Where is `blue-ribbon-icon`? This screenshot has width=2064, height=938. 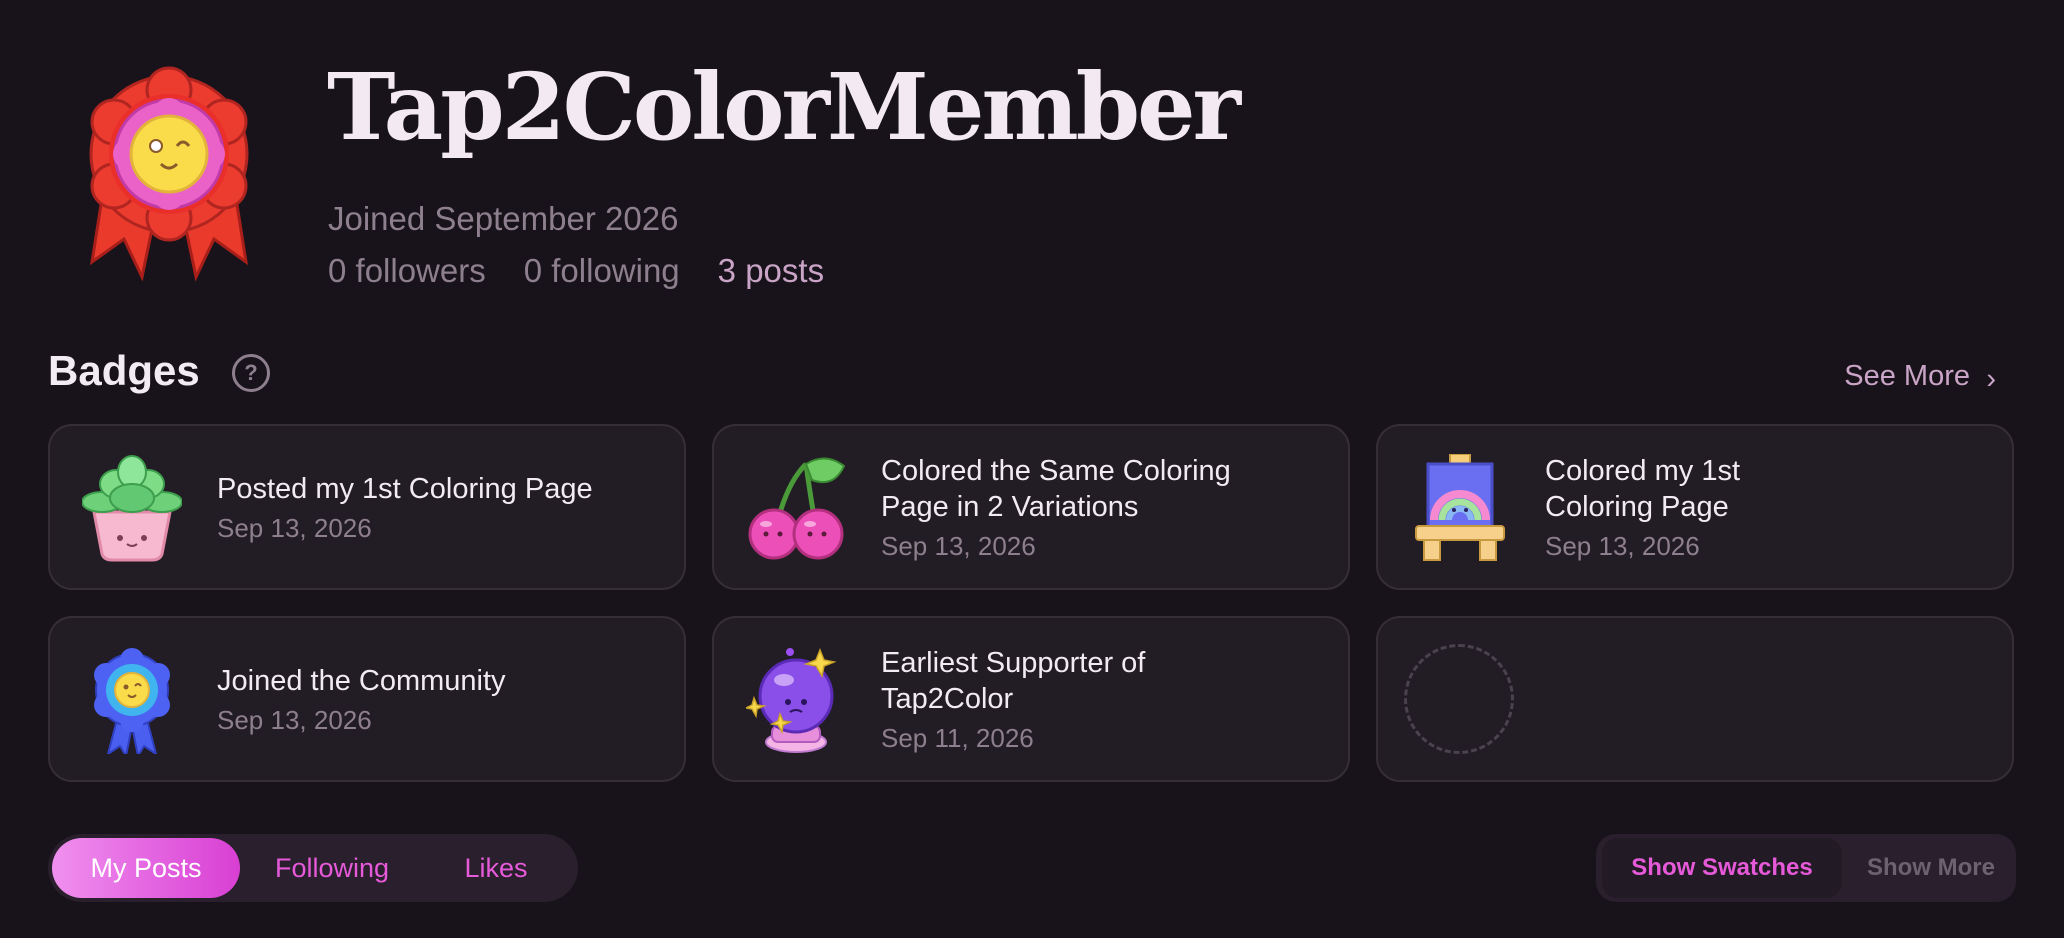 blue-ribbon-icon is located at coordinates (132, 702).